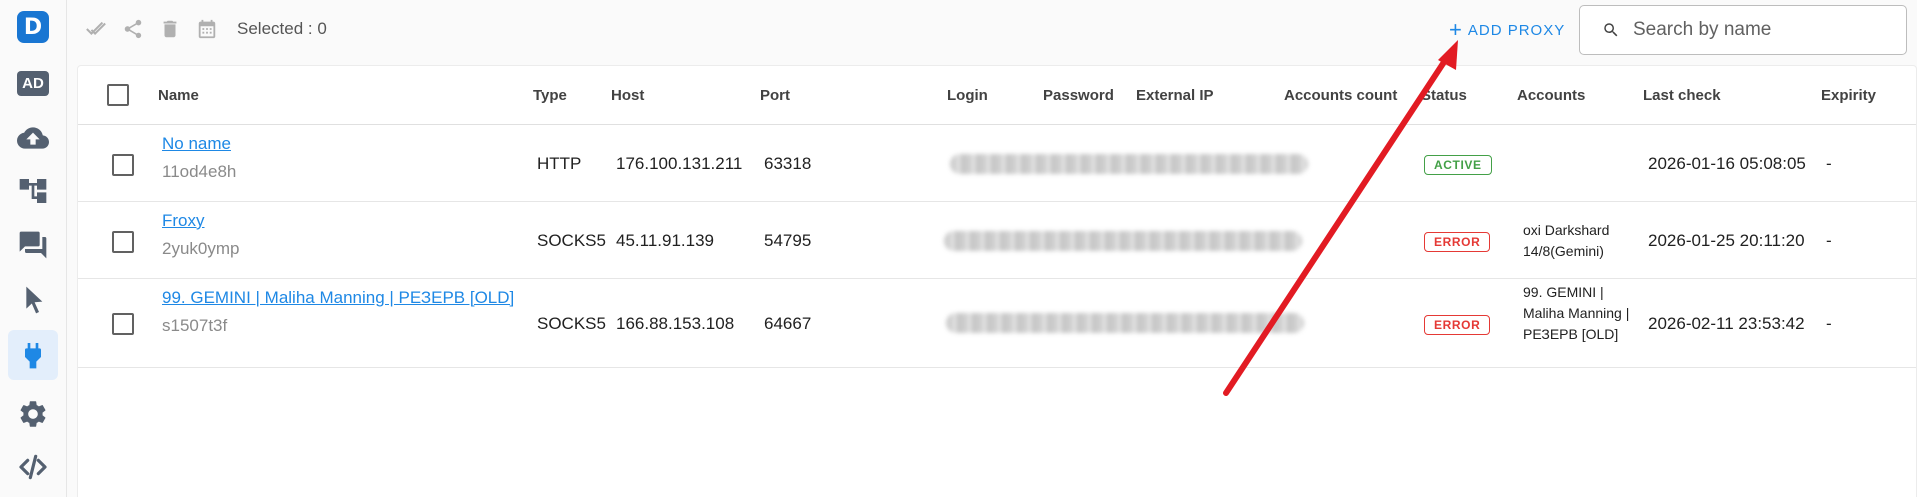 The image size is (1917, 497). Describe the element at coordinates (1456, 29) in the screenshot. I see `plus-icon: +` at that location.